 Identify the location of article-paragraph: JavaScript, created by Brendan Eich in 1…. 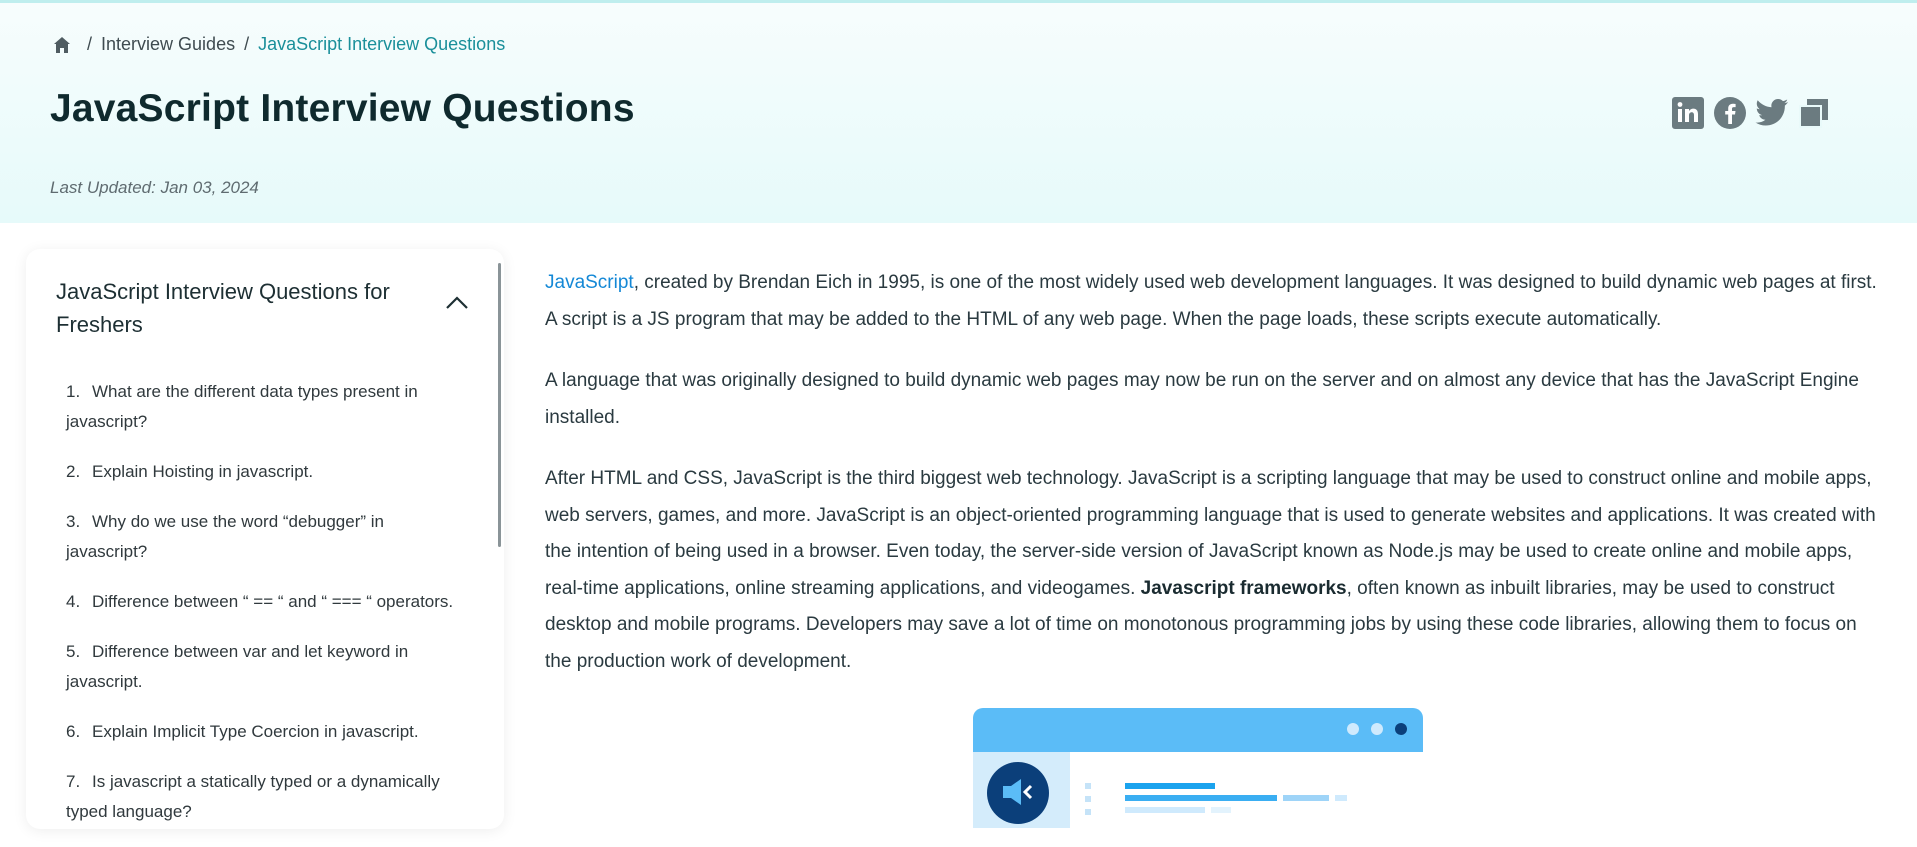
(1215, 301).